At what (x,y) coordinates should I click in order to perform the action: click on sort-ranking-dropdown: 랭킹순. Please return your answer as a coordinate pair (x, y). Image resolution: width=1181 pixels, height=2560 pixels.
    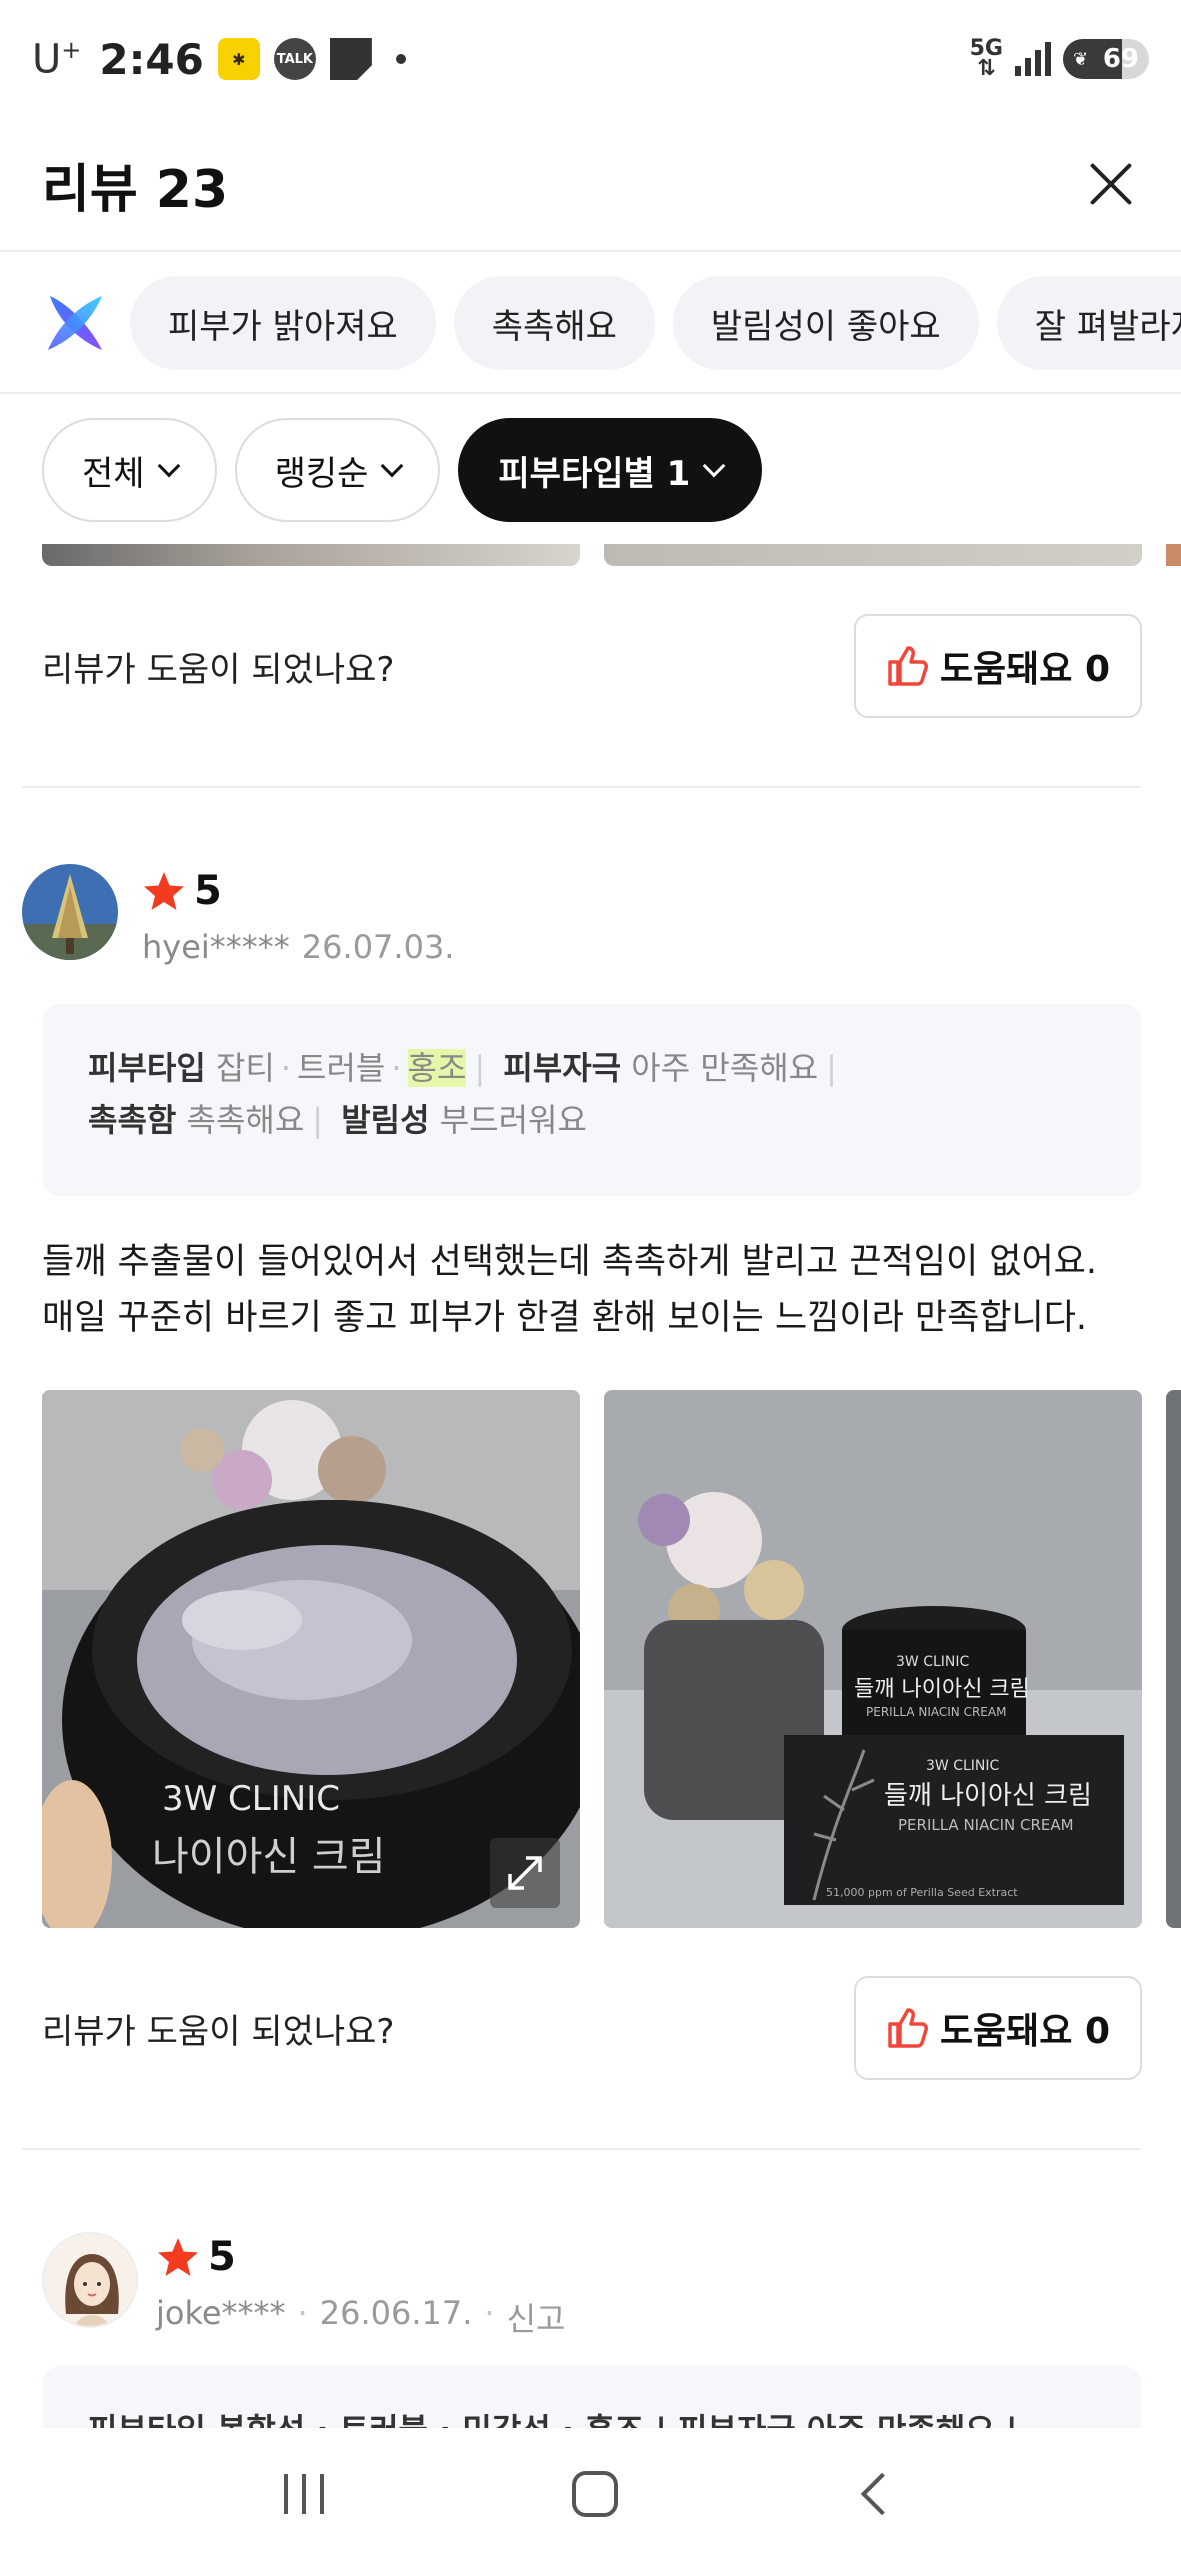
    Looking at the image, I should click on (337, 470).